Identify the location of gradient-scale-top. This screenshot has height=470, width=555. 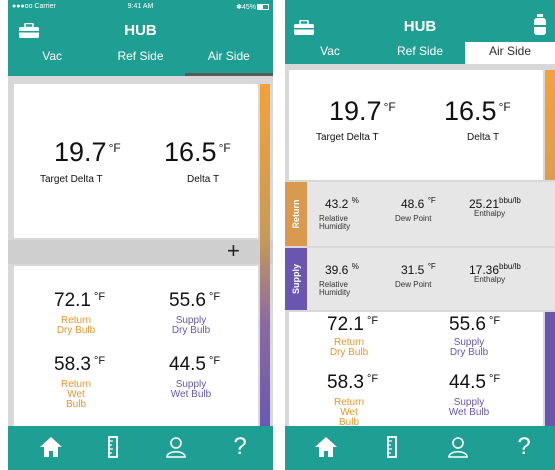
(550, 125).